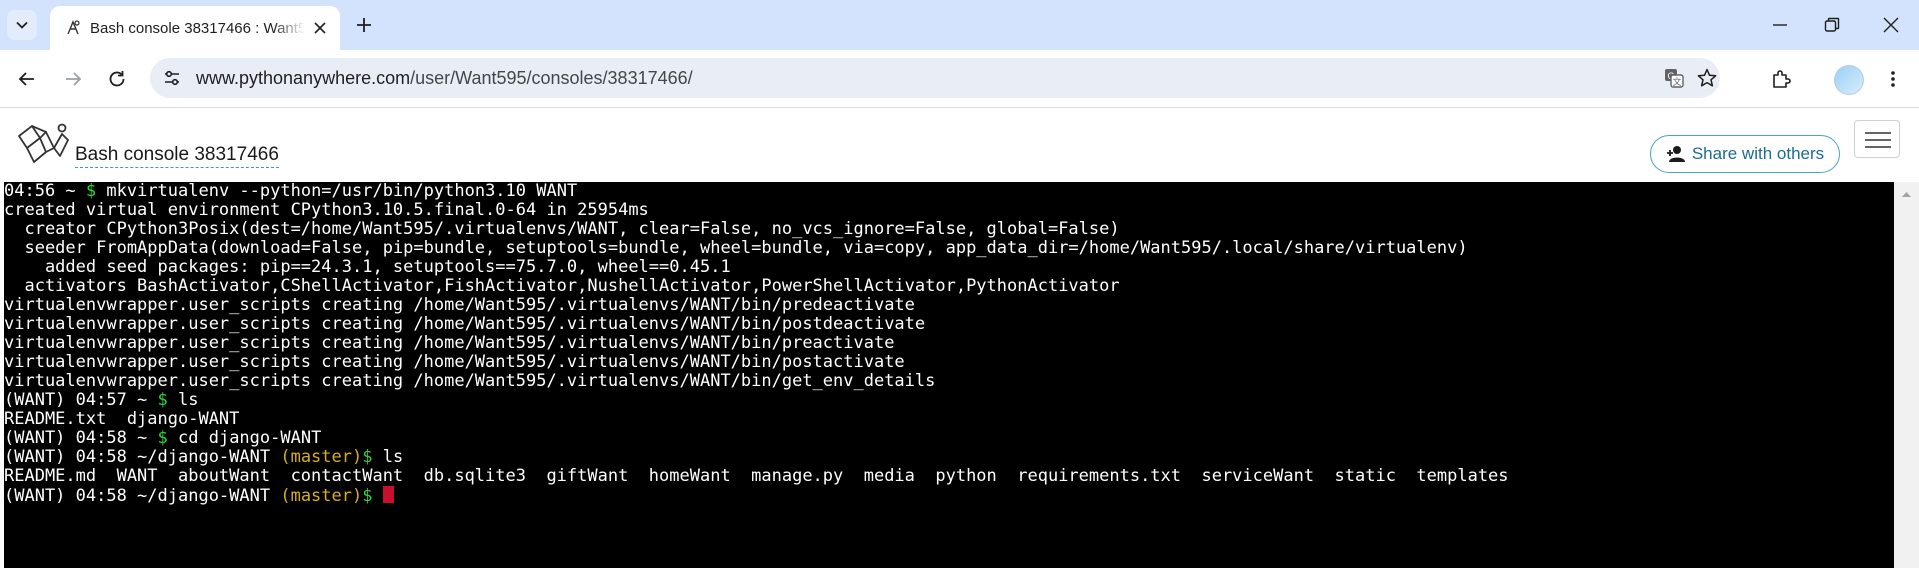 Image resolution: width=1919 pixels, height=568 pixels. Describe the element at coordinates (949, 438) in the screenshot. I see `terminal-line: (WANT) 04:58 ~ $ cd django-WANT` at that location.